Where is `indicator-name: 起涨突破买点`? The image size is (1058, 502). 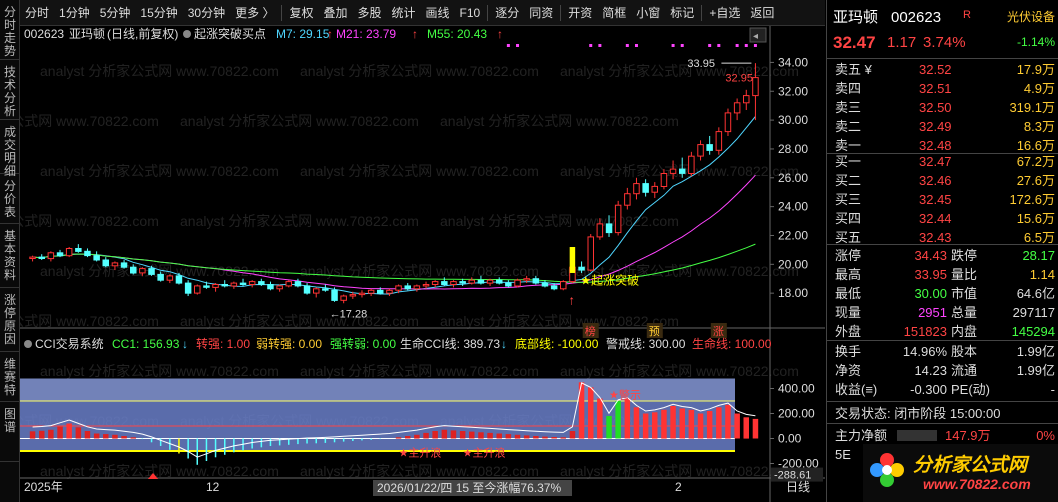 indicator-name: 起涨突破买点 is located at coordinates (230, 33).